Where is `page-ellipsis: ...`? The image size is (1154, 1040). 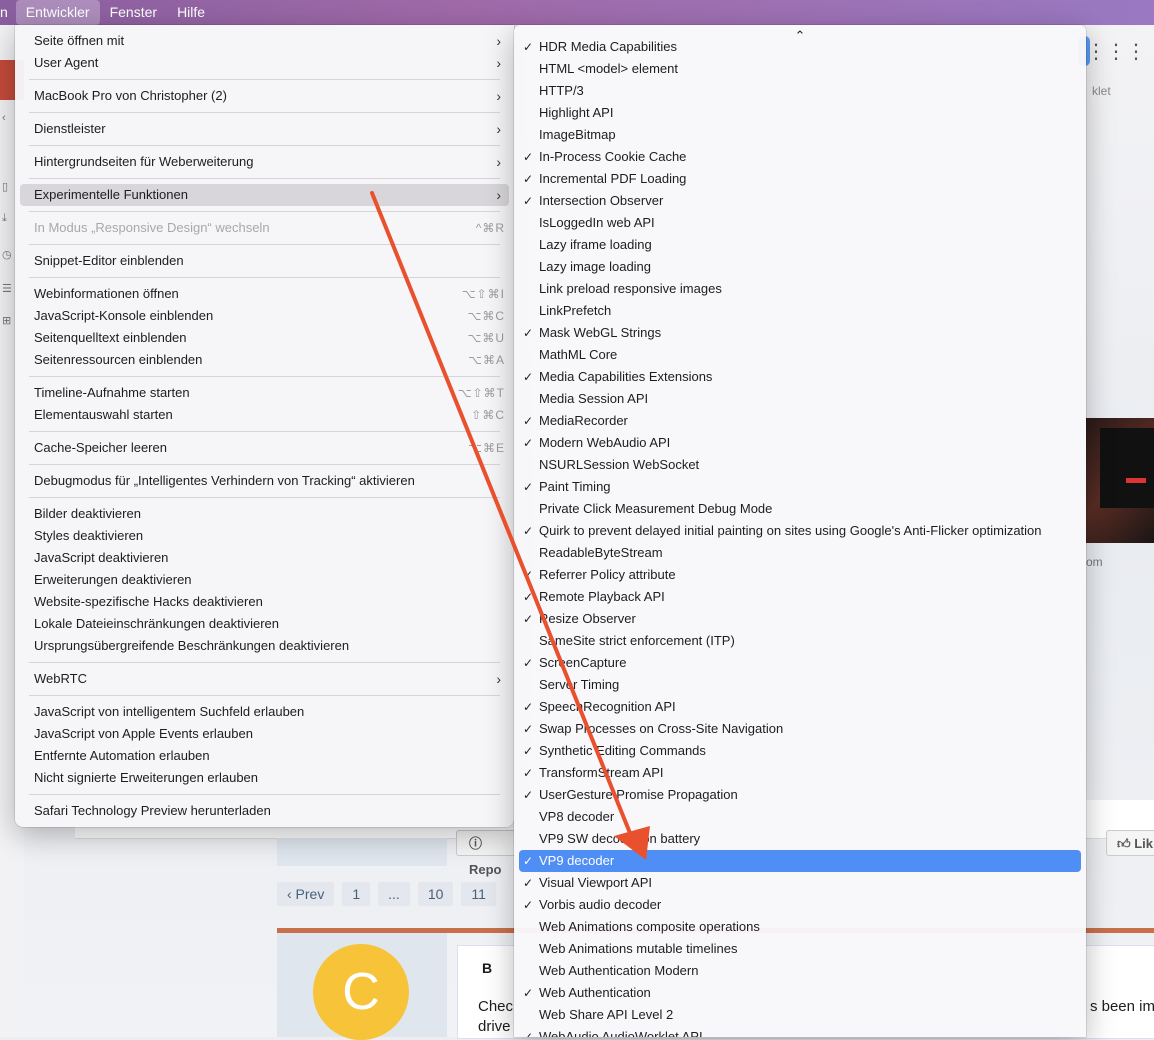
page-ellipsis: ... is located at coordinates (394, 894).